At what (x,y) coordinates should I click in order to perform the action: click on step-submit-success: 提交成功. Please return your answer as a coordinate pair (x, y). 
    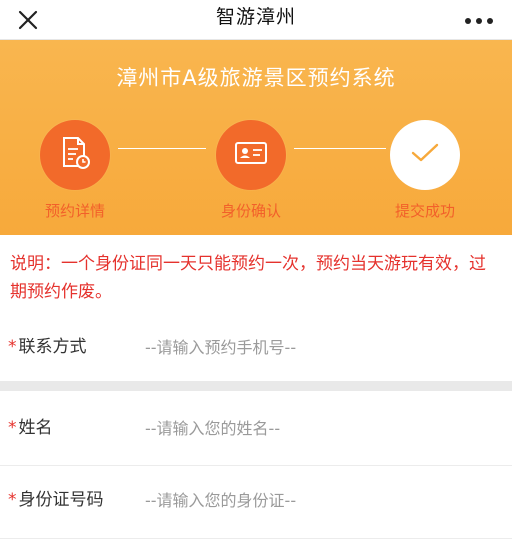
    Looking at the image, I should click on (425, 170).